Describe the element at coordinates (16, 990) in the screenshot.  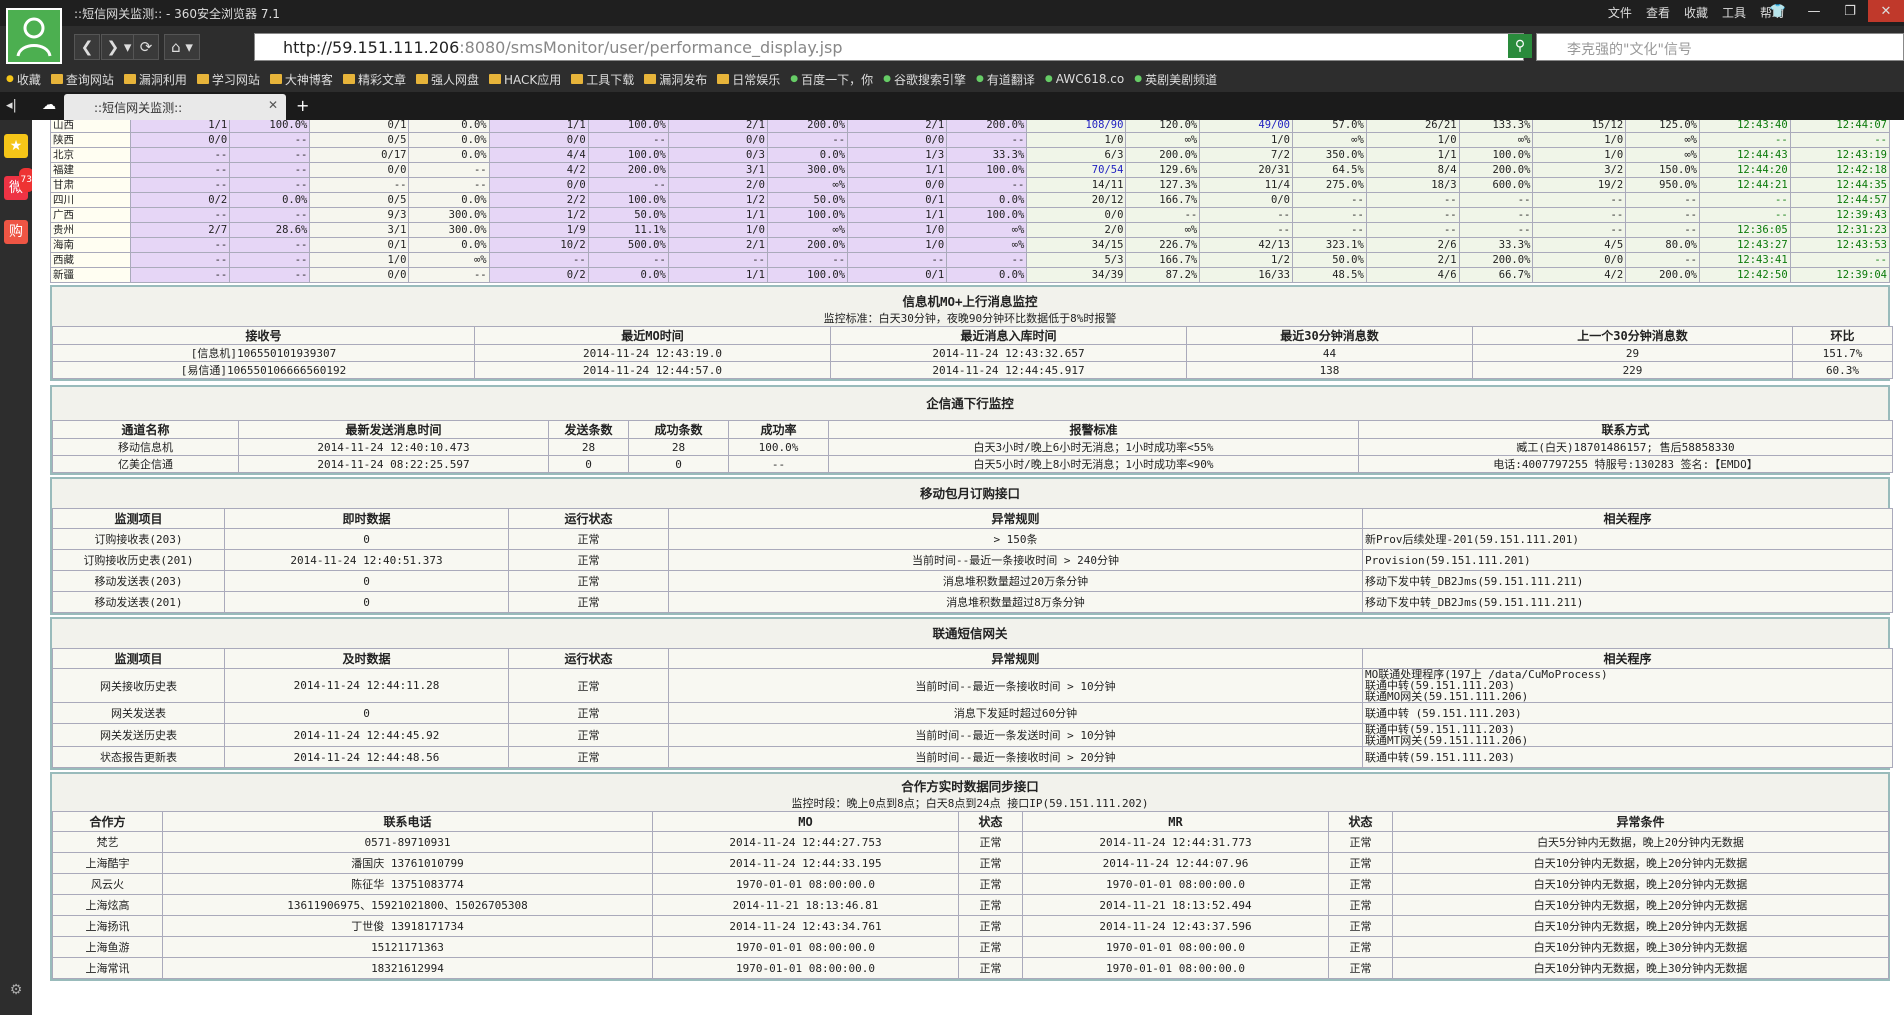
I see `settings-gear-icon: ⚙` at that location.